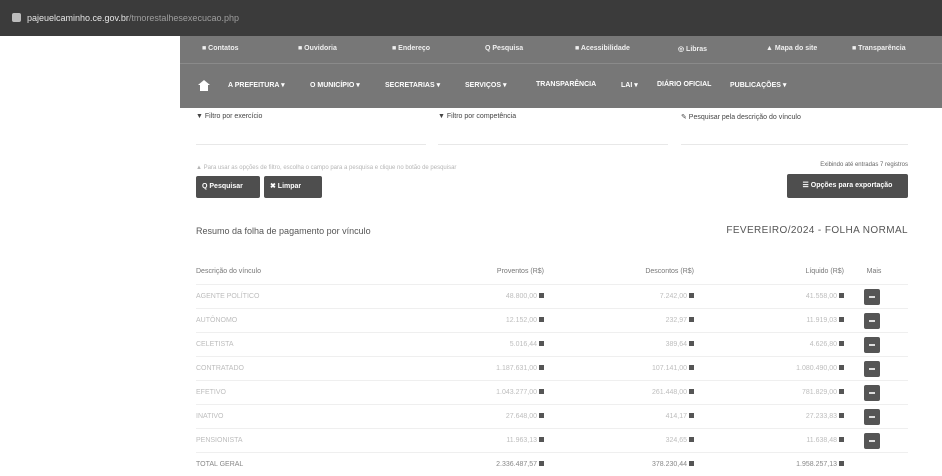 The image size is (942, 476). What do you see at coordinates (669, 368) in the screenshot?
I see `cell-descontos: 107.141,00` at bounding box center [669, 368].